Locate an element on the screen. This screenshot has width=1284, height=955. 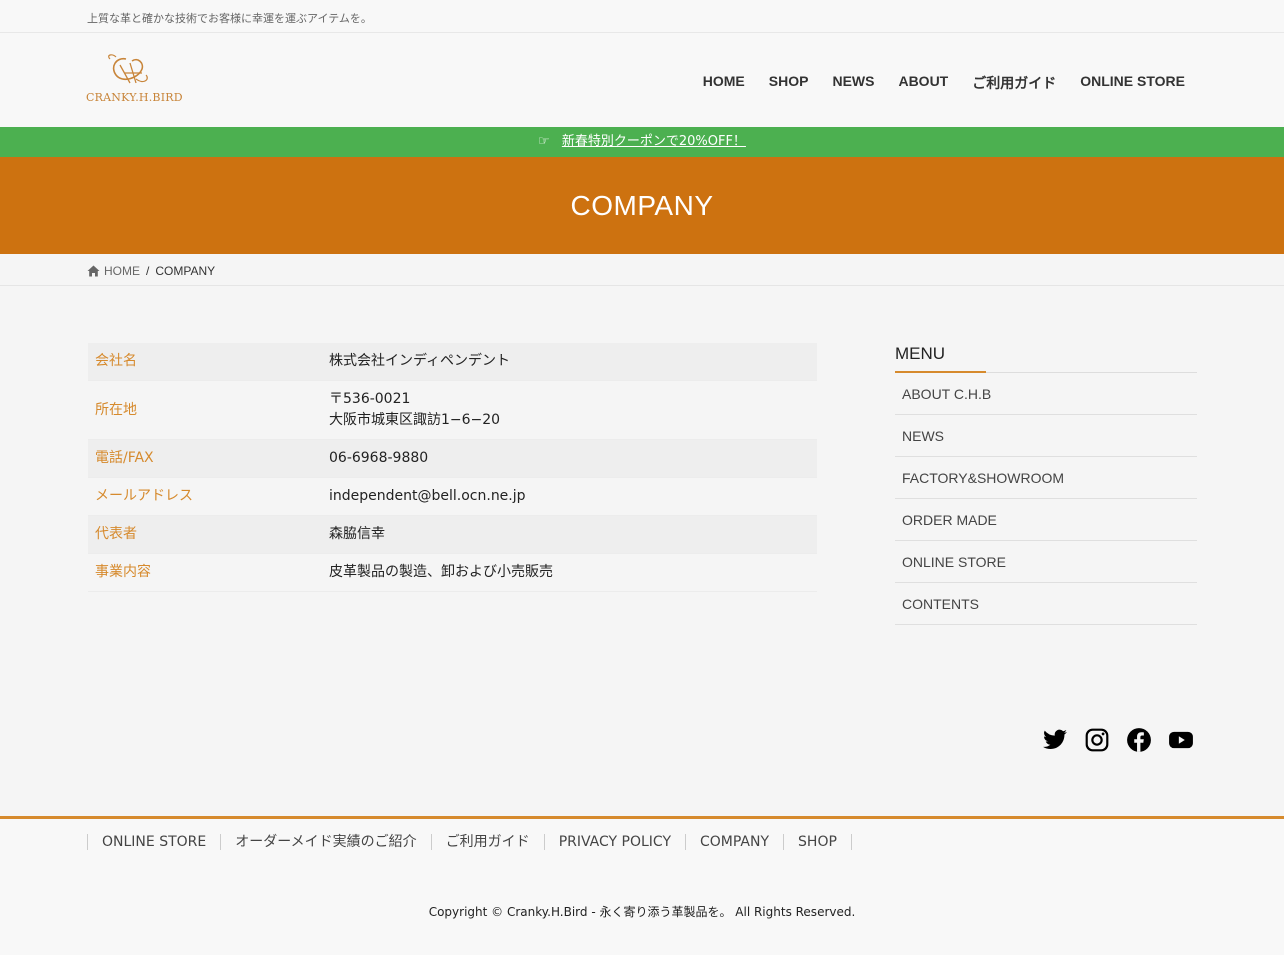
nav-about: ABOUT is located at coordinates (923, 83).